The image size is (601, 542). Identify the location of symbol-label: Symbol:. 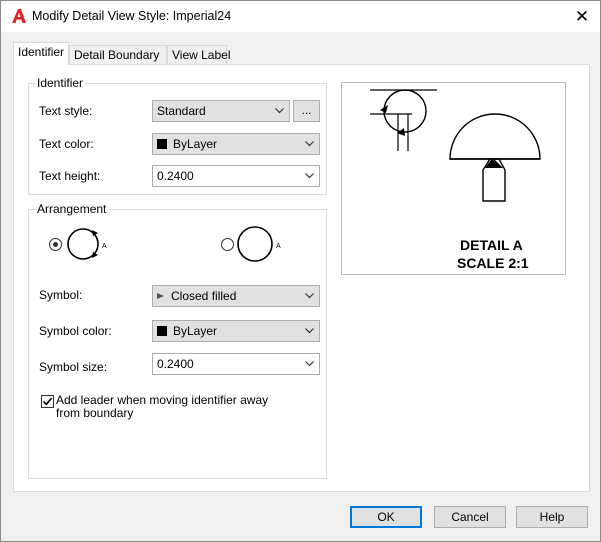
(61, 295).